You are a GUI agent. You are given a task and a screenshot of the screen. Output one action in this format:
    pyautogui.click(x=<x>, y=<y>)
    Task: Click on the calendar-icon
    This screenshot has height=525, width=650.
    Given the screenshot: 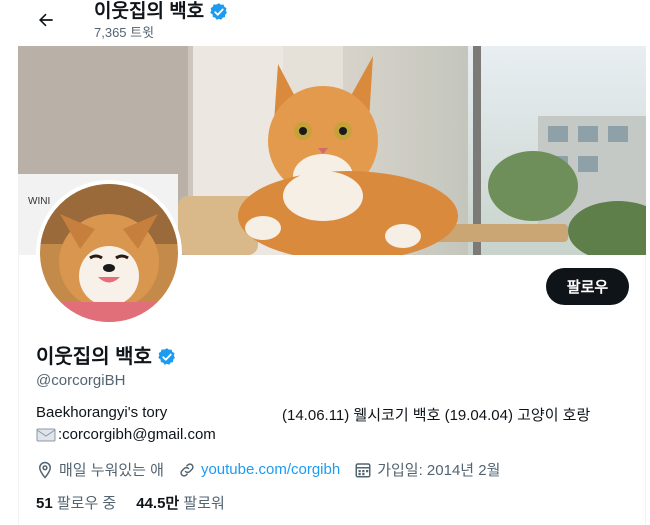 What is the action you would take?
    pyautogui.click(x=363, y=469)
    